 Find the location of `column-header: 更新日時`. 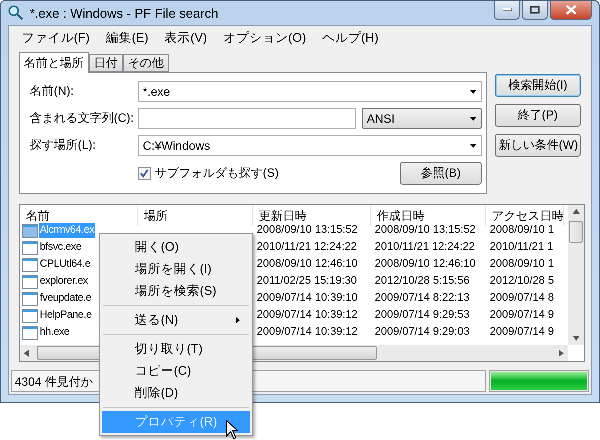

column-header: 更新日時 is located at coordinates (312, 215).